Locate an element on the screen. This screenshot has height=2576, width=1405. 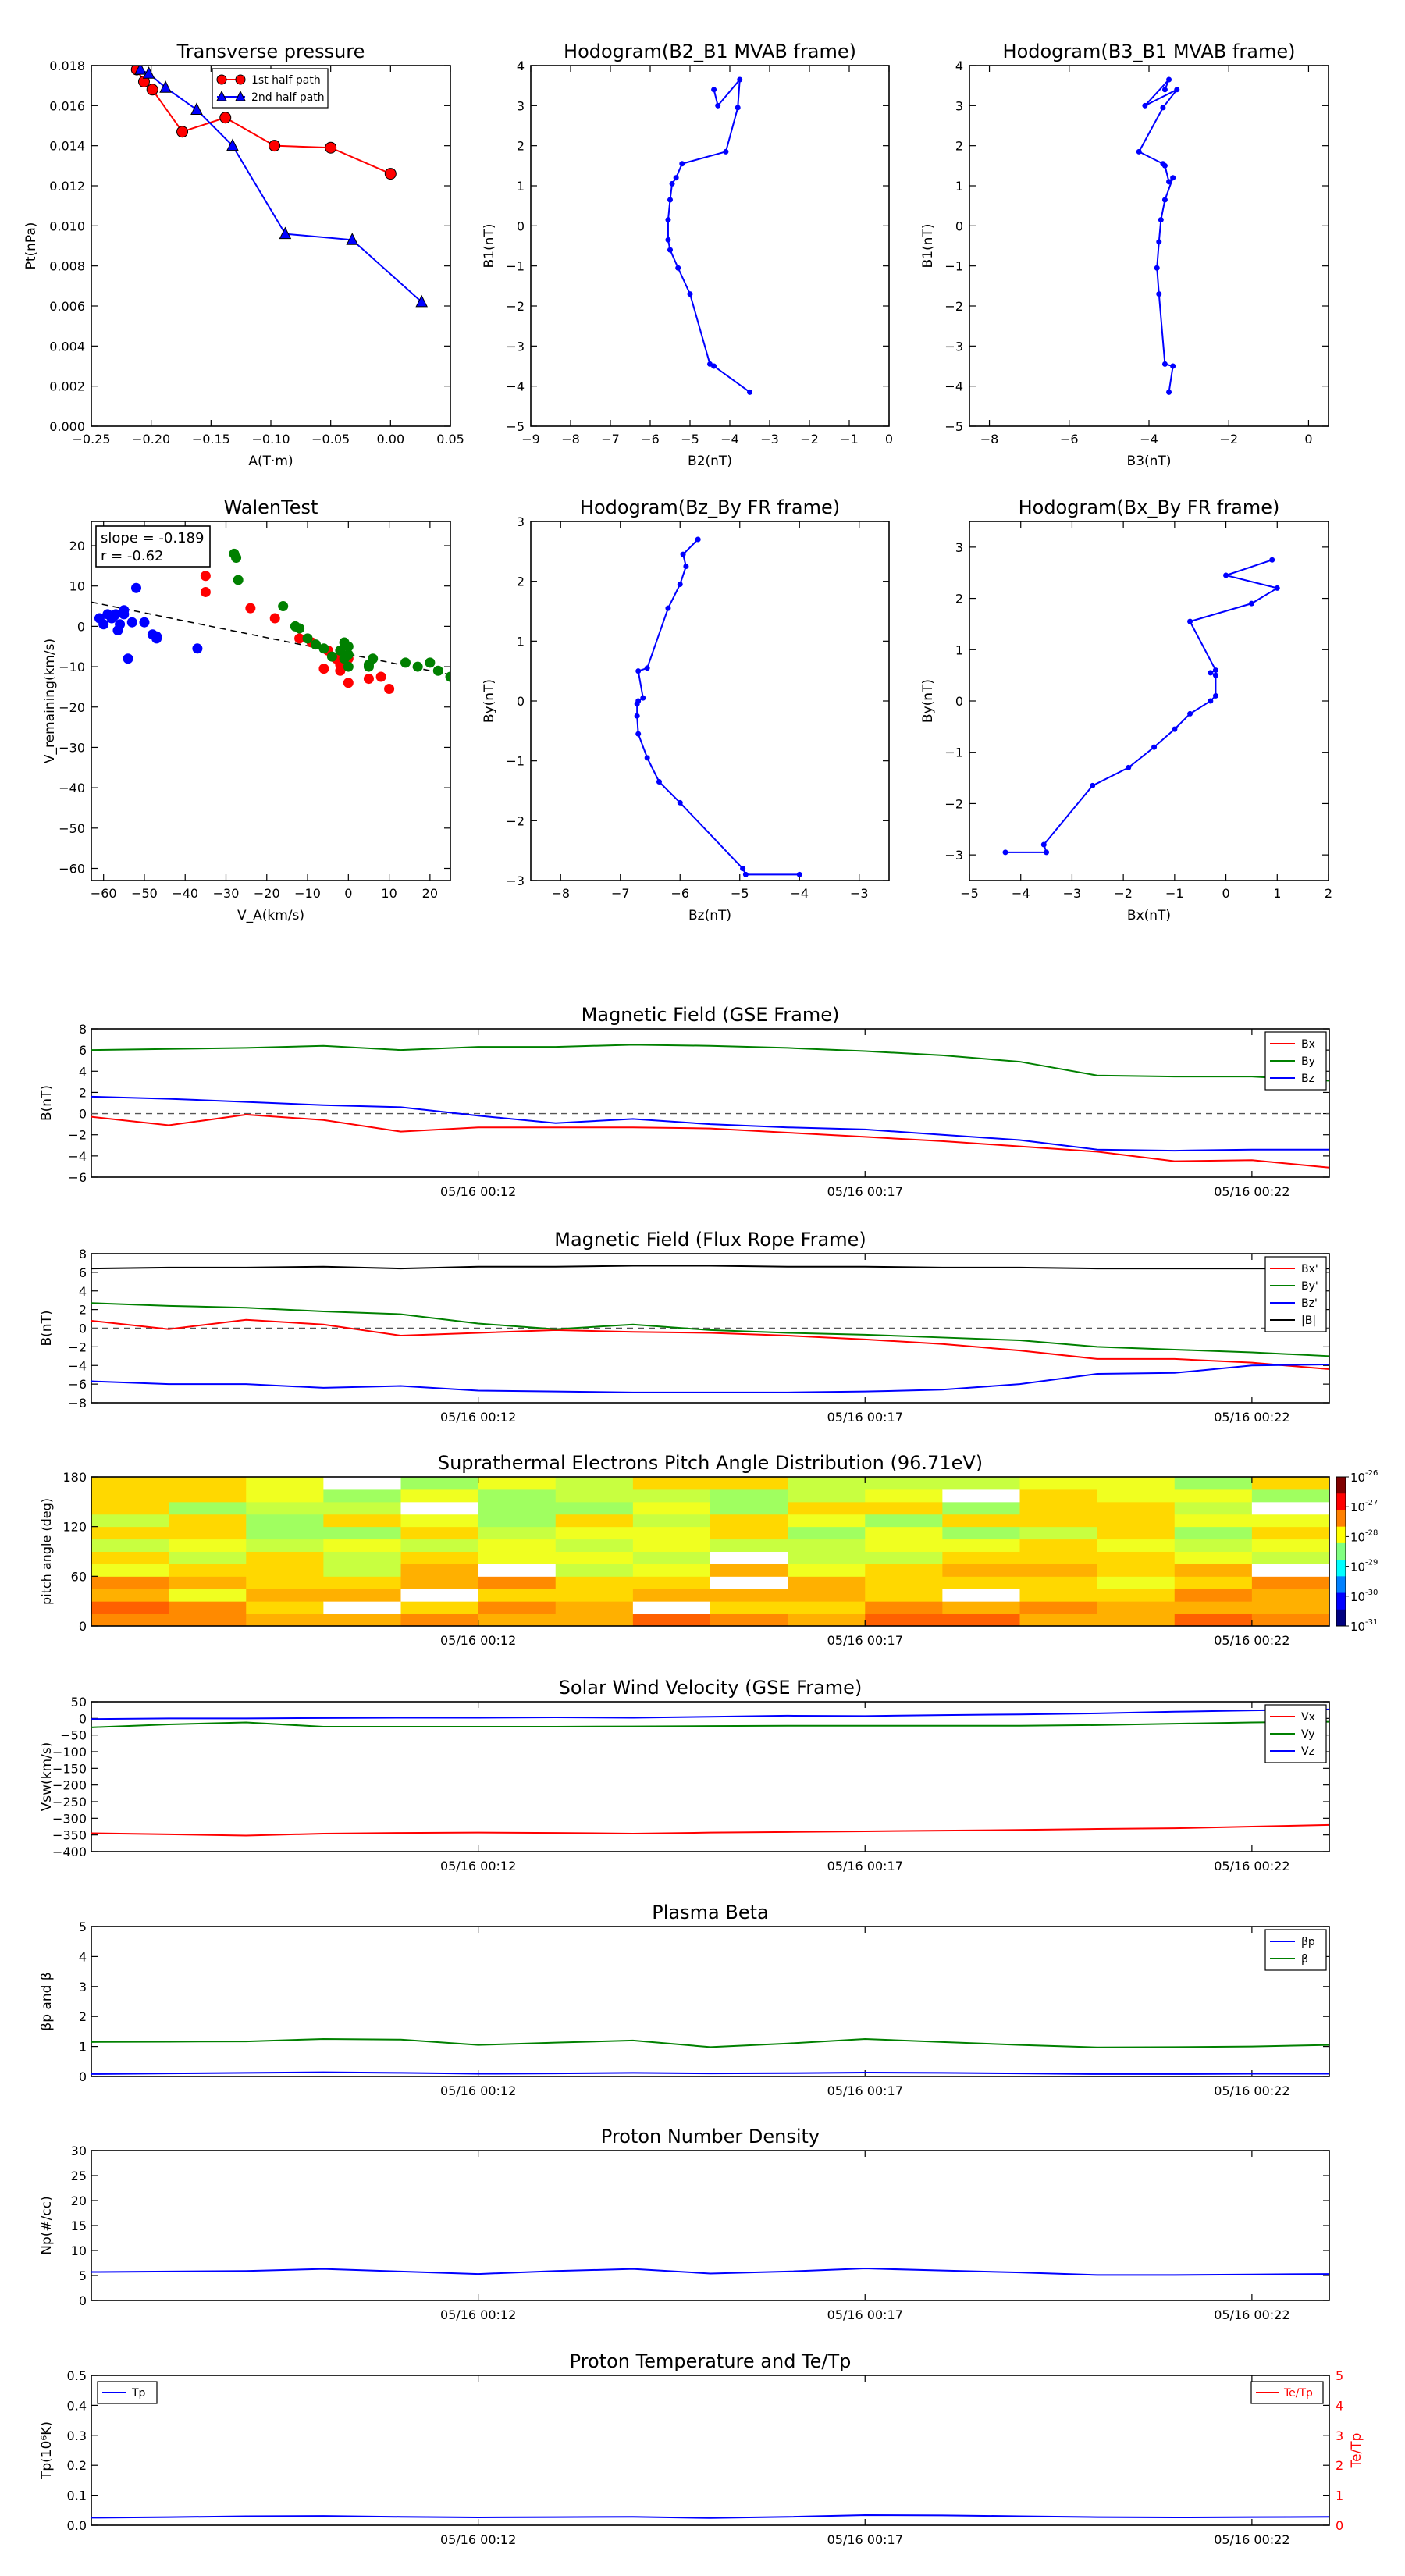
y-axis-label: By(nT) is located at coordinates (489, 701).